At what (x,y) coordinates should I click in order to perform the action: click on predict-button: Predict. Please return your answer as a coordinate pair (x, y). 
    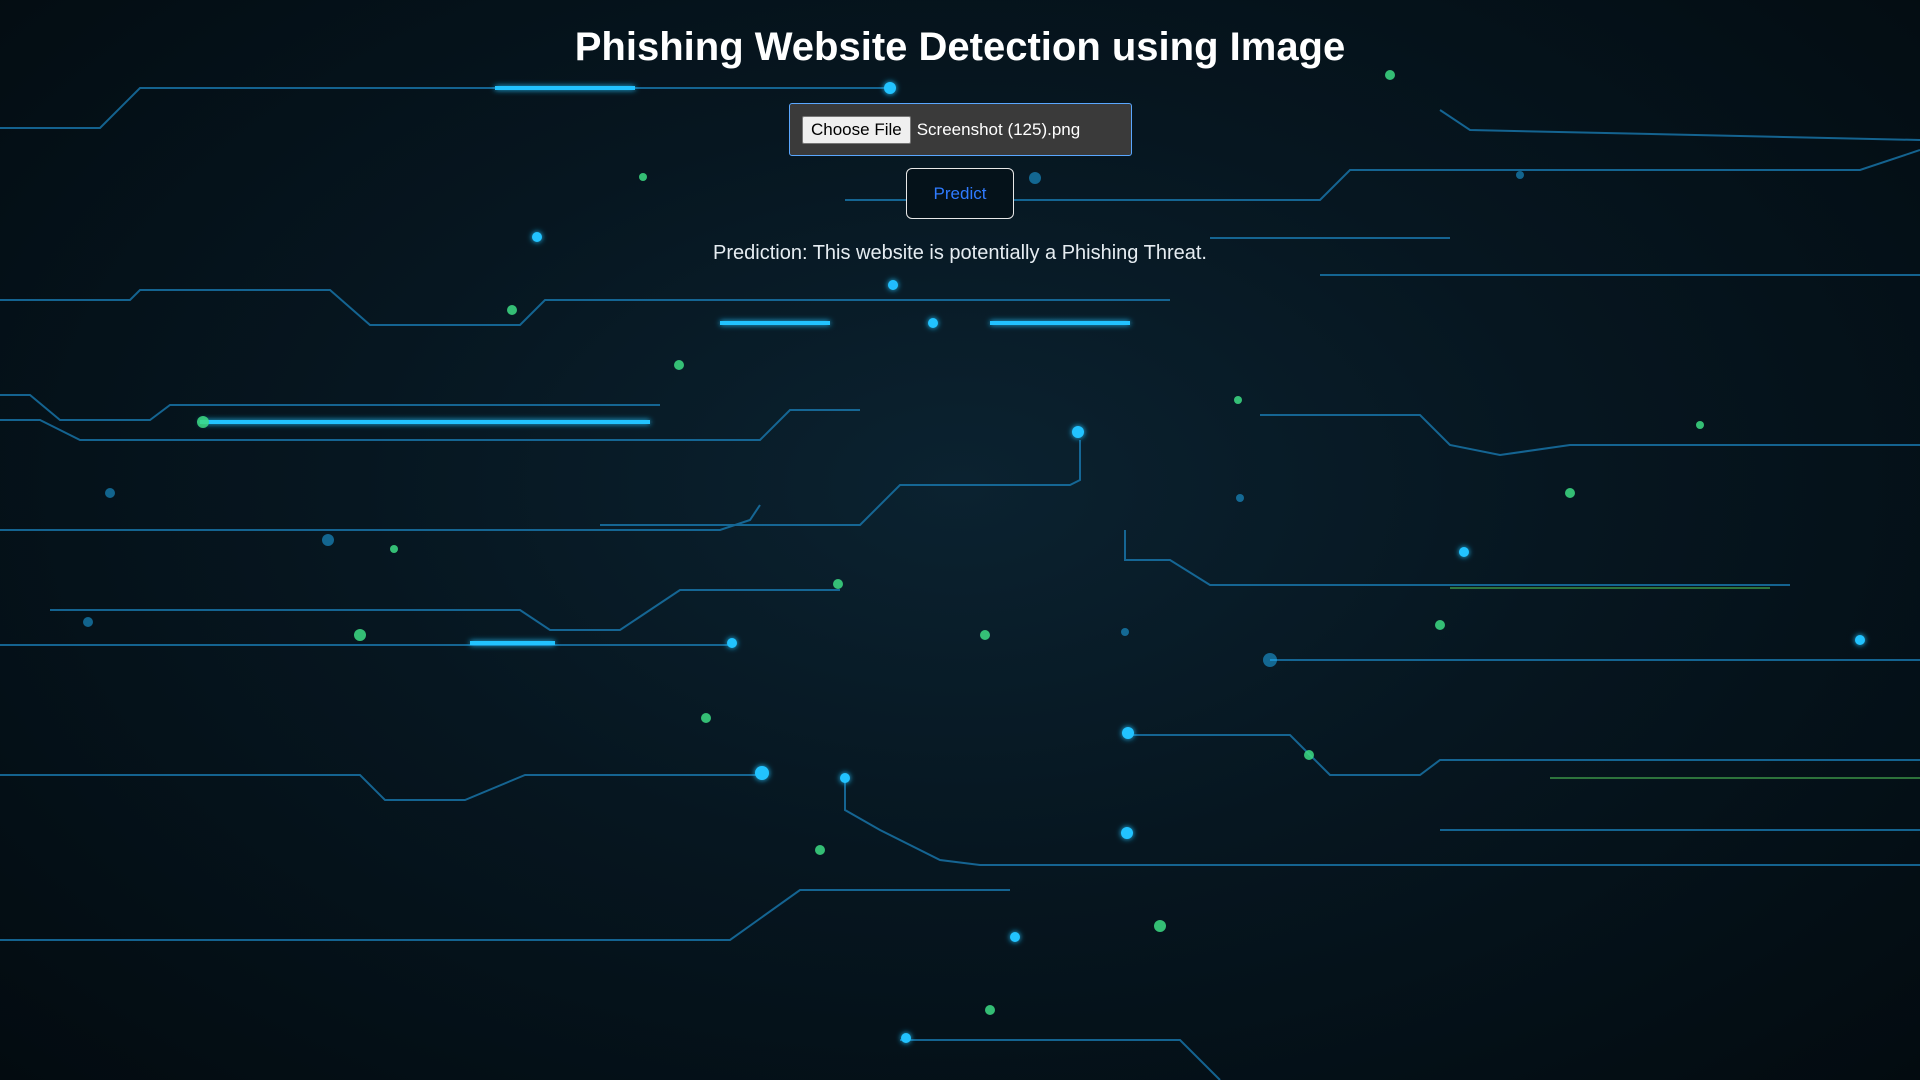
    Looking at the image, I should click on (960, 193).